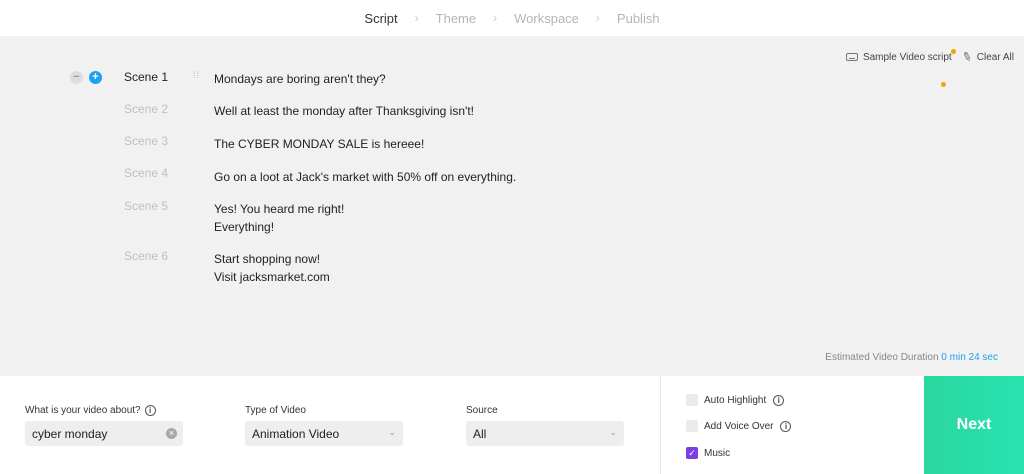  I want to click on source-select: All ⌄, so click(545, 433).